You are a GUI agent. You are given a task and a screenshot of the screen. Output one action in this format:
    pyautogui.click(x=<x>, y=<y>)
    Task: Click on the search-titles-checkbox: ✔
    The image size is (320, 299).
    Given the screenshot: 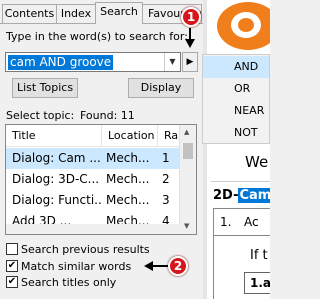 What is the action you would take?
    pyautogui.click(x=12, y=282)
    